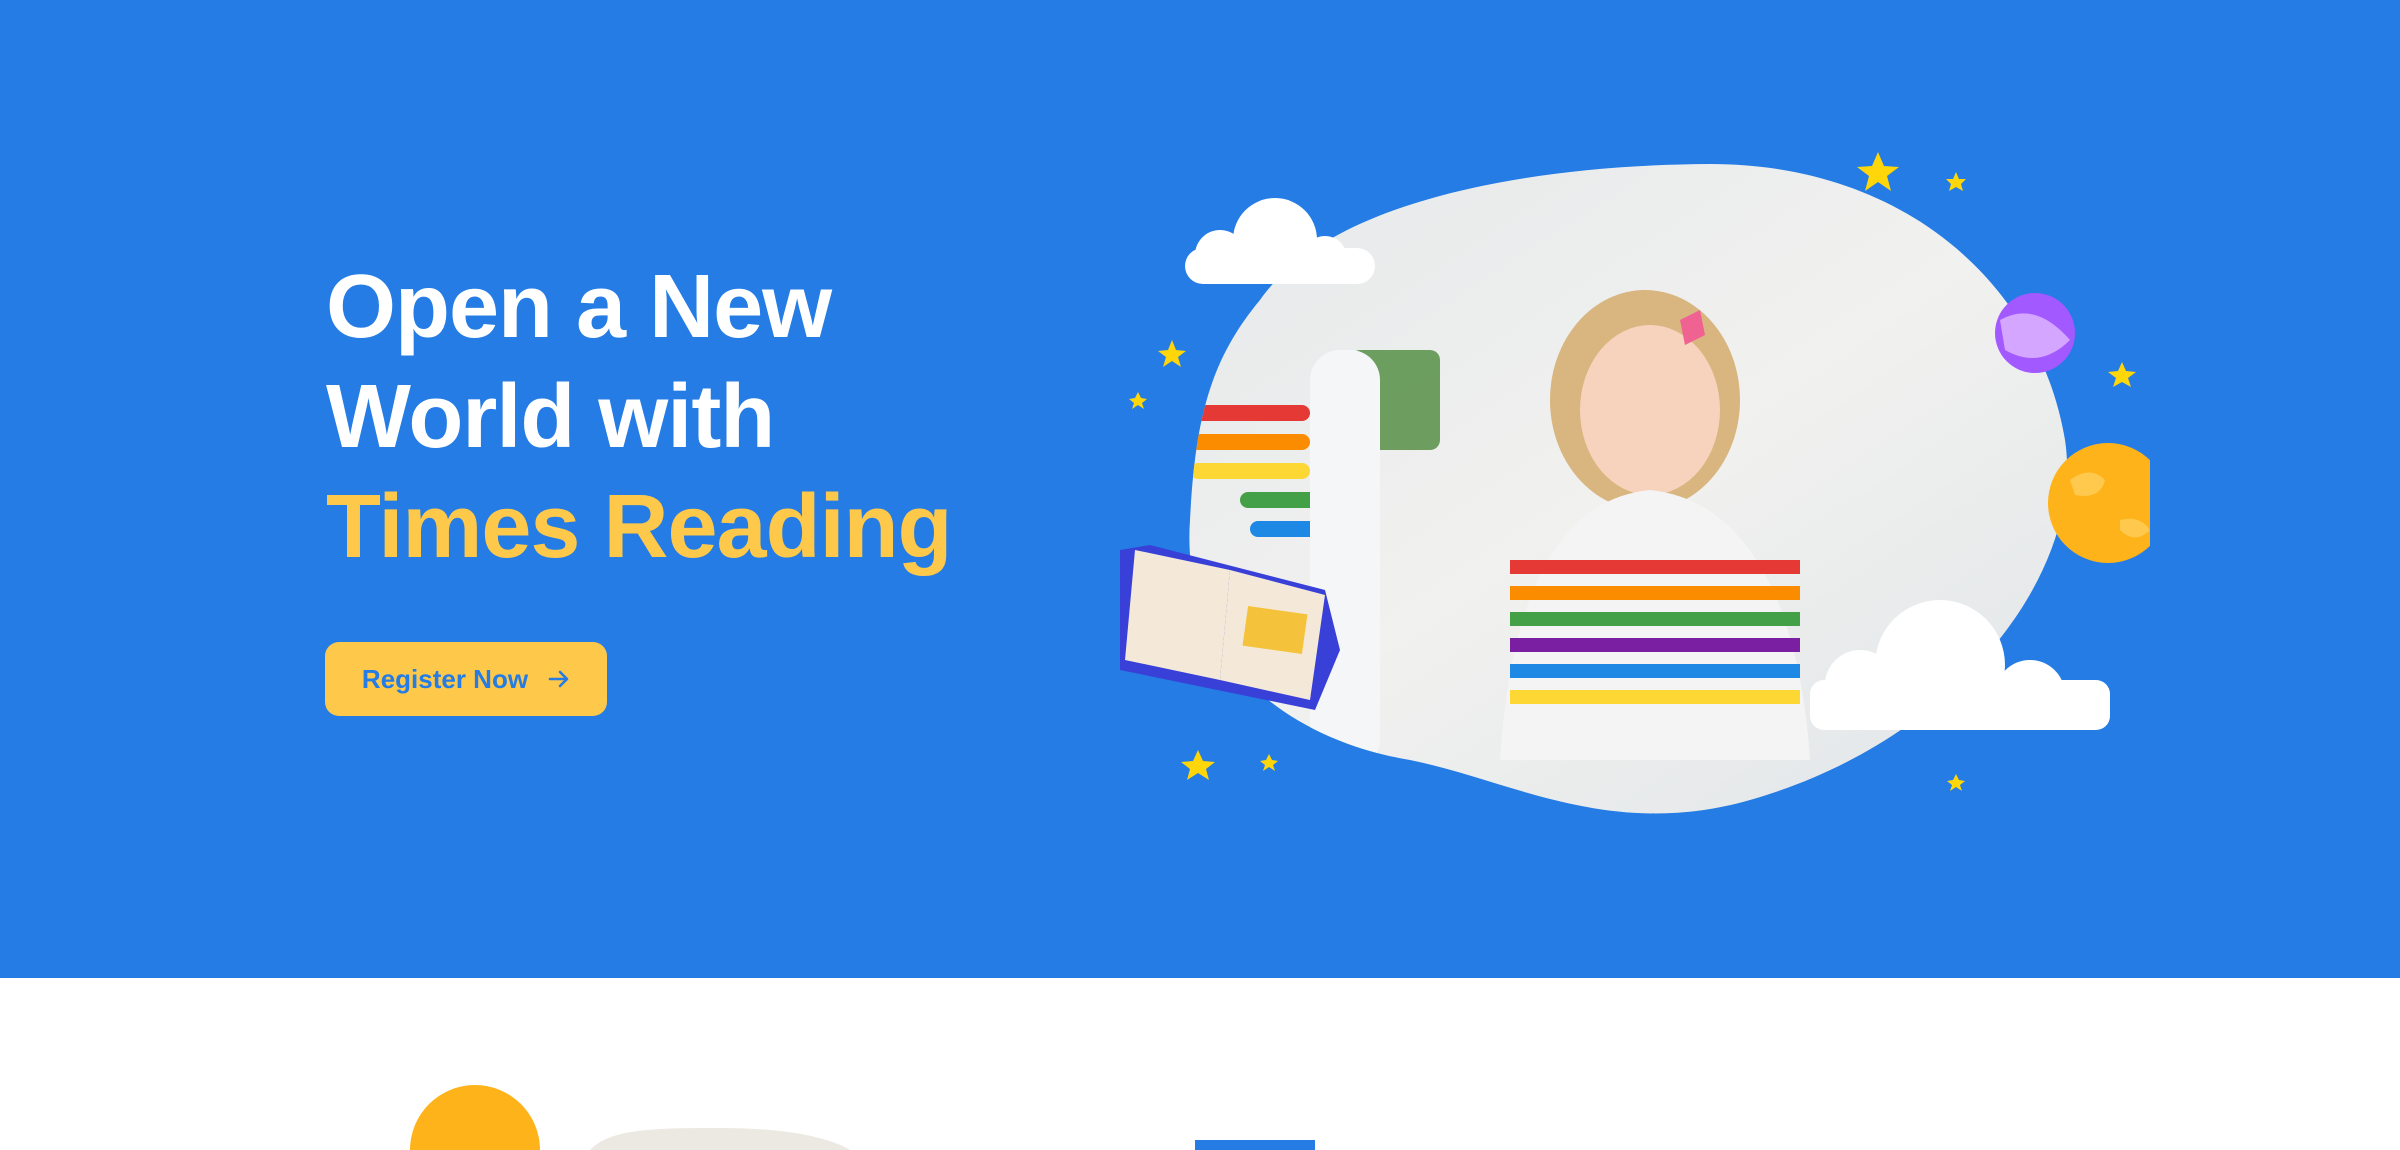 This screenshot has width=2400, height=1150. Describe the element at coordinates (579, 307) in the screenshot. I see `hero-title-line1: Open a New` at that location.